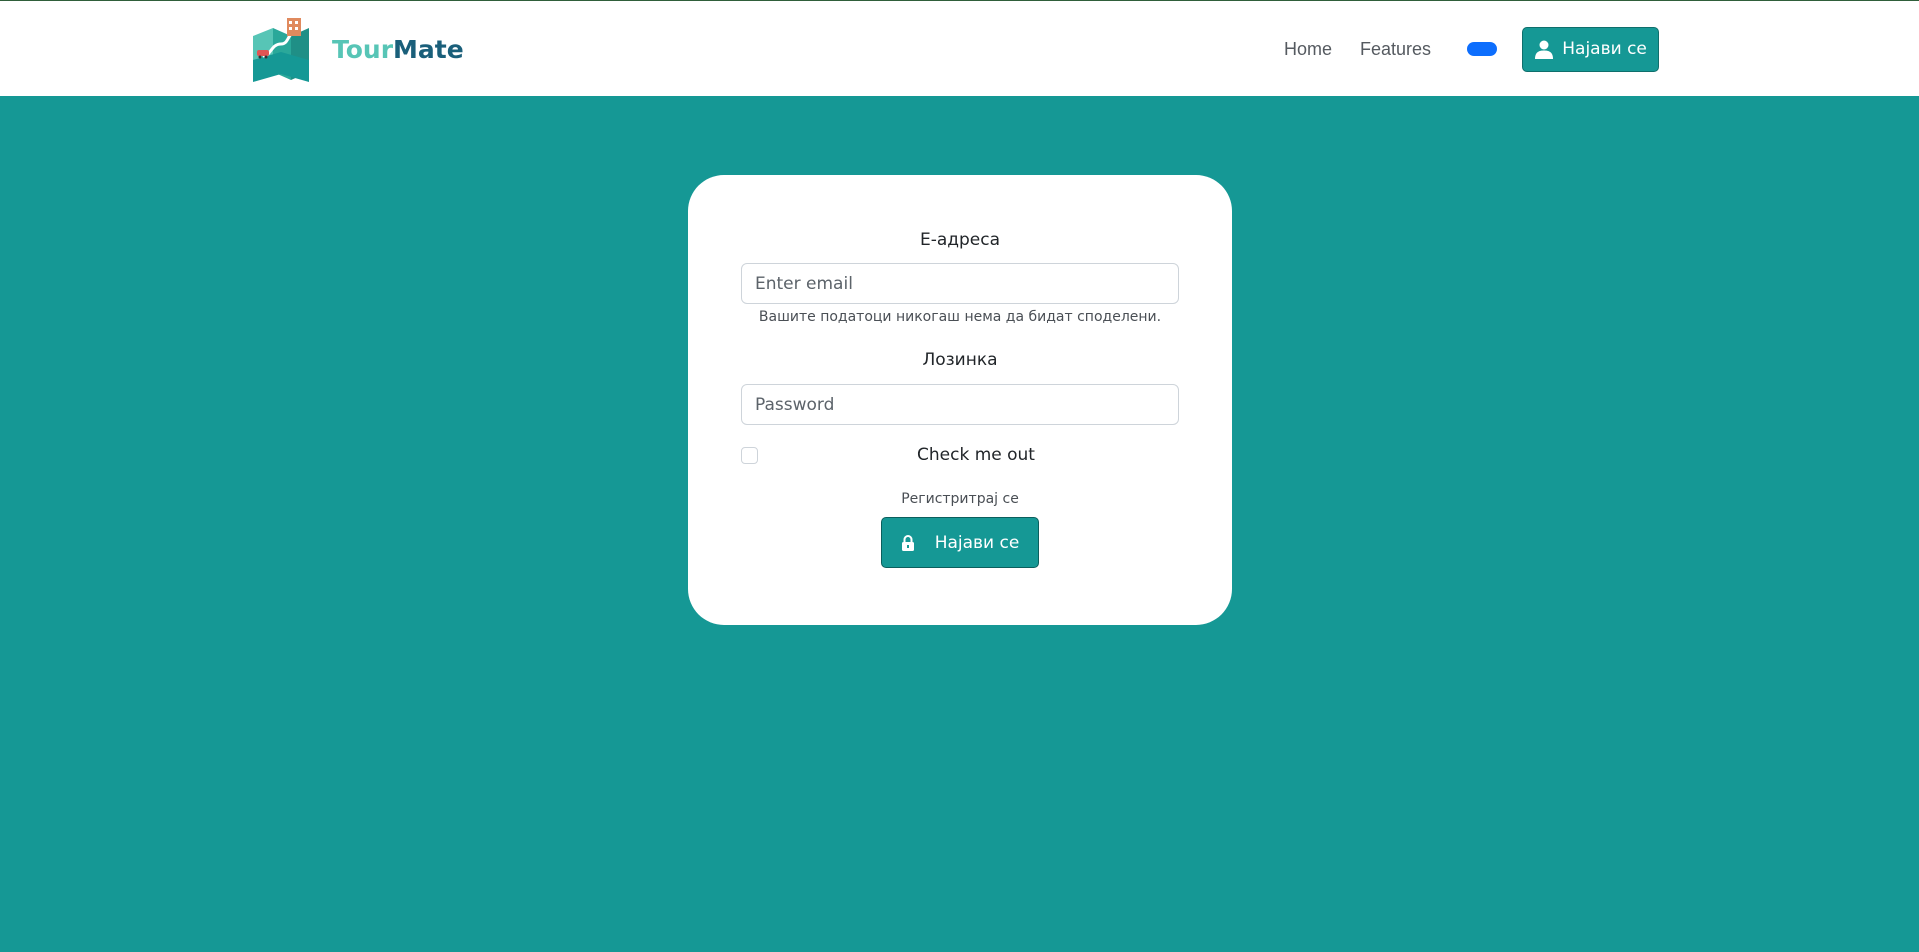 This screenshot has height=952, width=1919. Describe the element at coordinates (960, 404) in the screenshot. I see `password-input` at that location.